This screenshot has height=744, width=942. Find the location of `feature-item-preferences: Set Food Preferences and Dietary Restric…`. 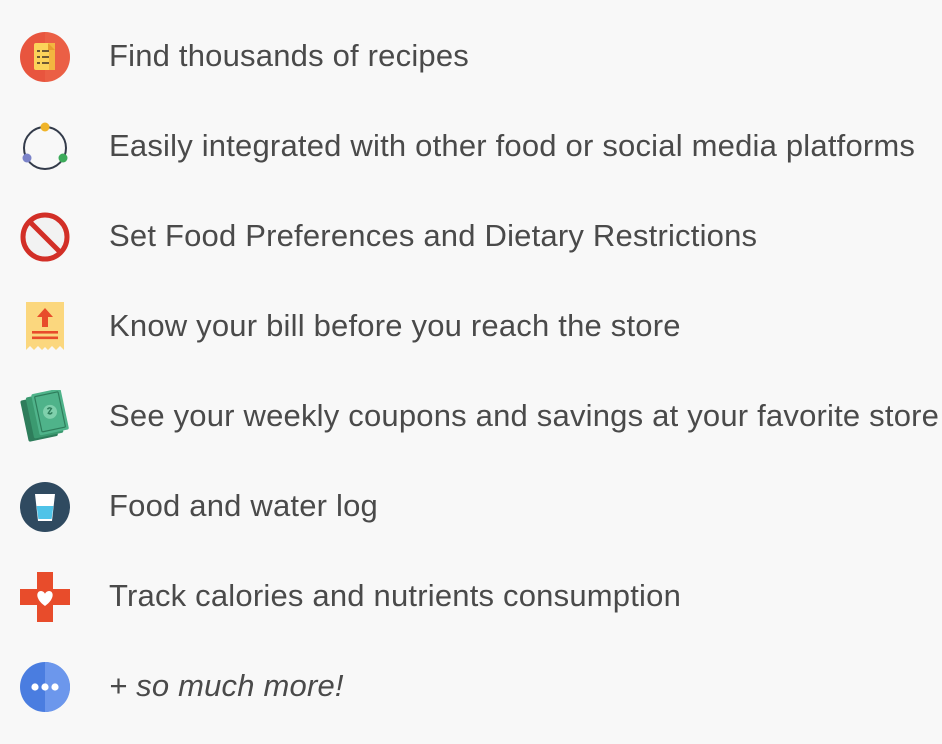

feature-item-preferences: Set Food Preferences and Dietary Restric… is located at coordinates (471, 236).